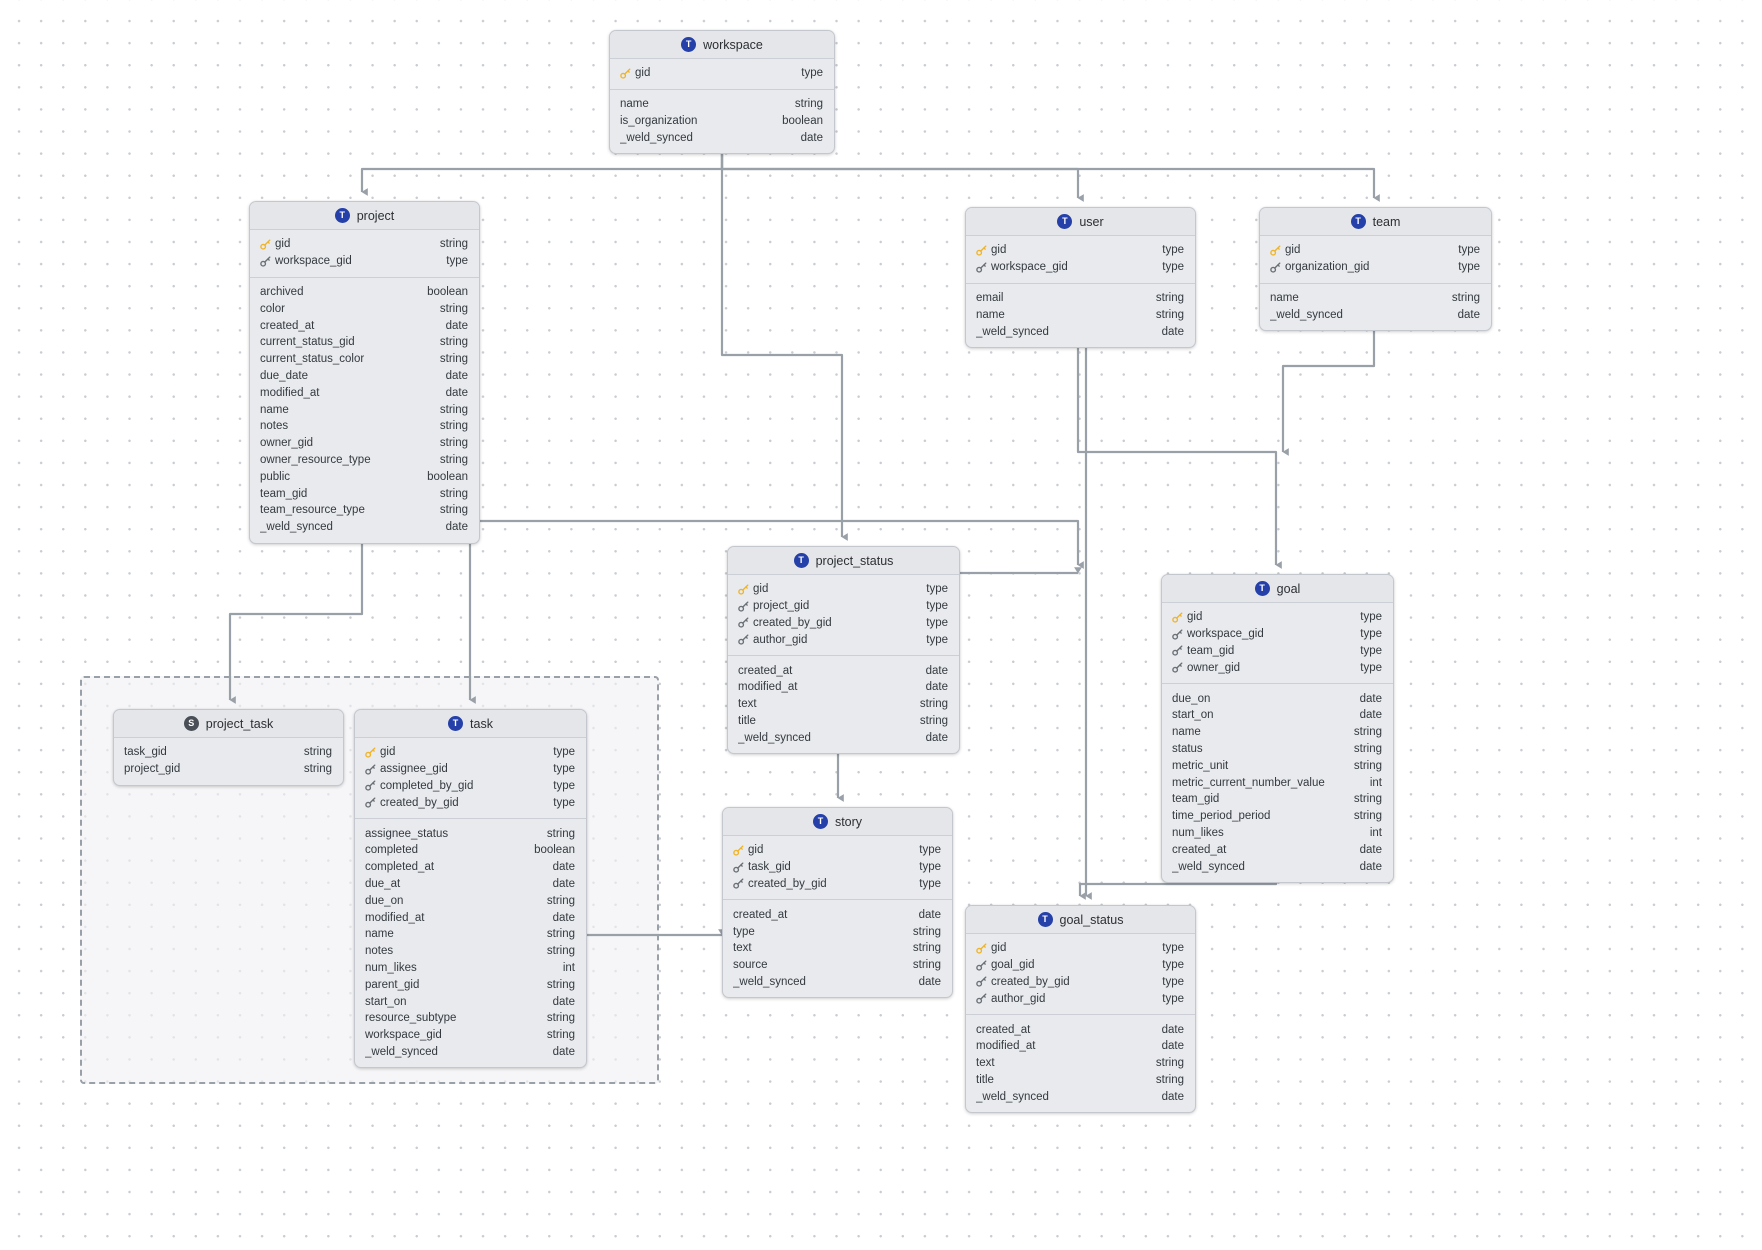  Describe the element at coordinates (470, 884) in the screenshot. I see `field-row: due_at date` at that location.